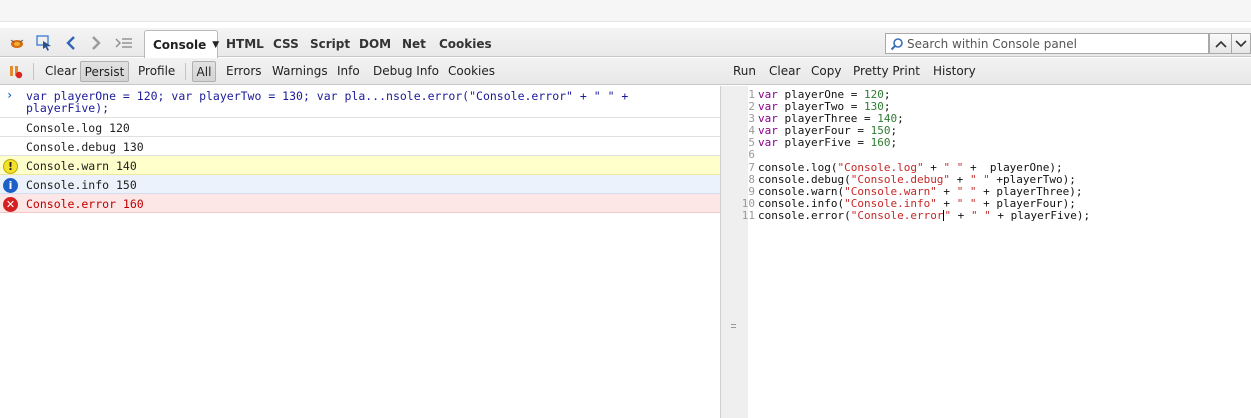 The height and width of the screenshot is (418, 1251). I want to click on log-text: Console.log 120, so click(78, 128).